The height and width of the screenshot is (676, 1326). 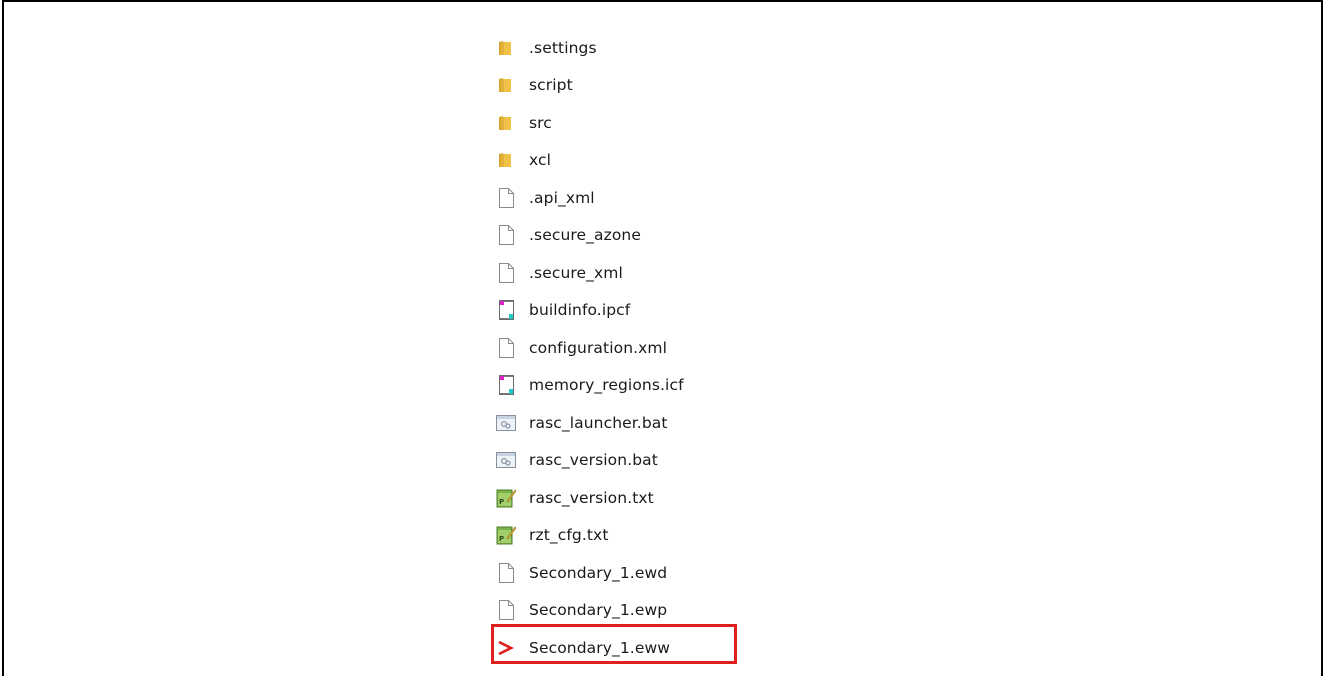 I want to click on file-item: buildinfo.ipcf, so click(x=621, y=311).